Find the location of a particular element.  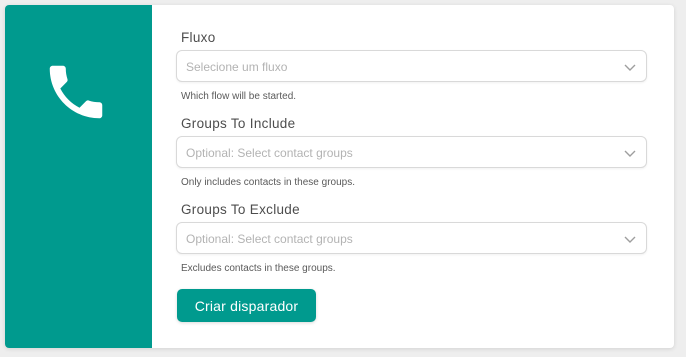

include-groups-placeholder: Optional: Select contact groups is located at coordinates (269, 153).